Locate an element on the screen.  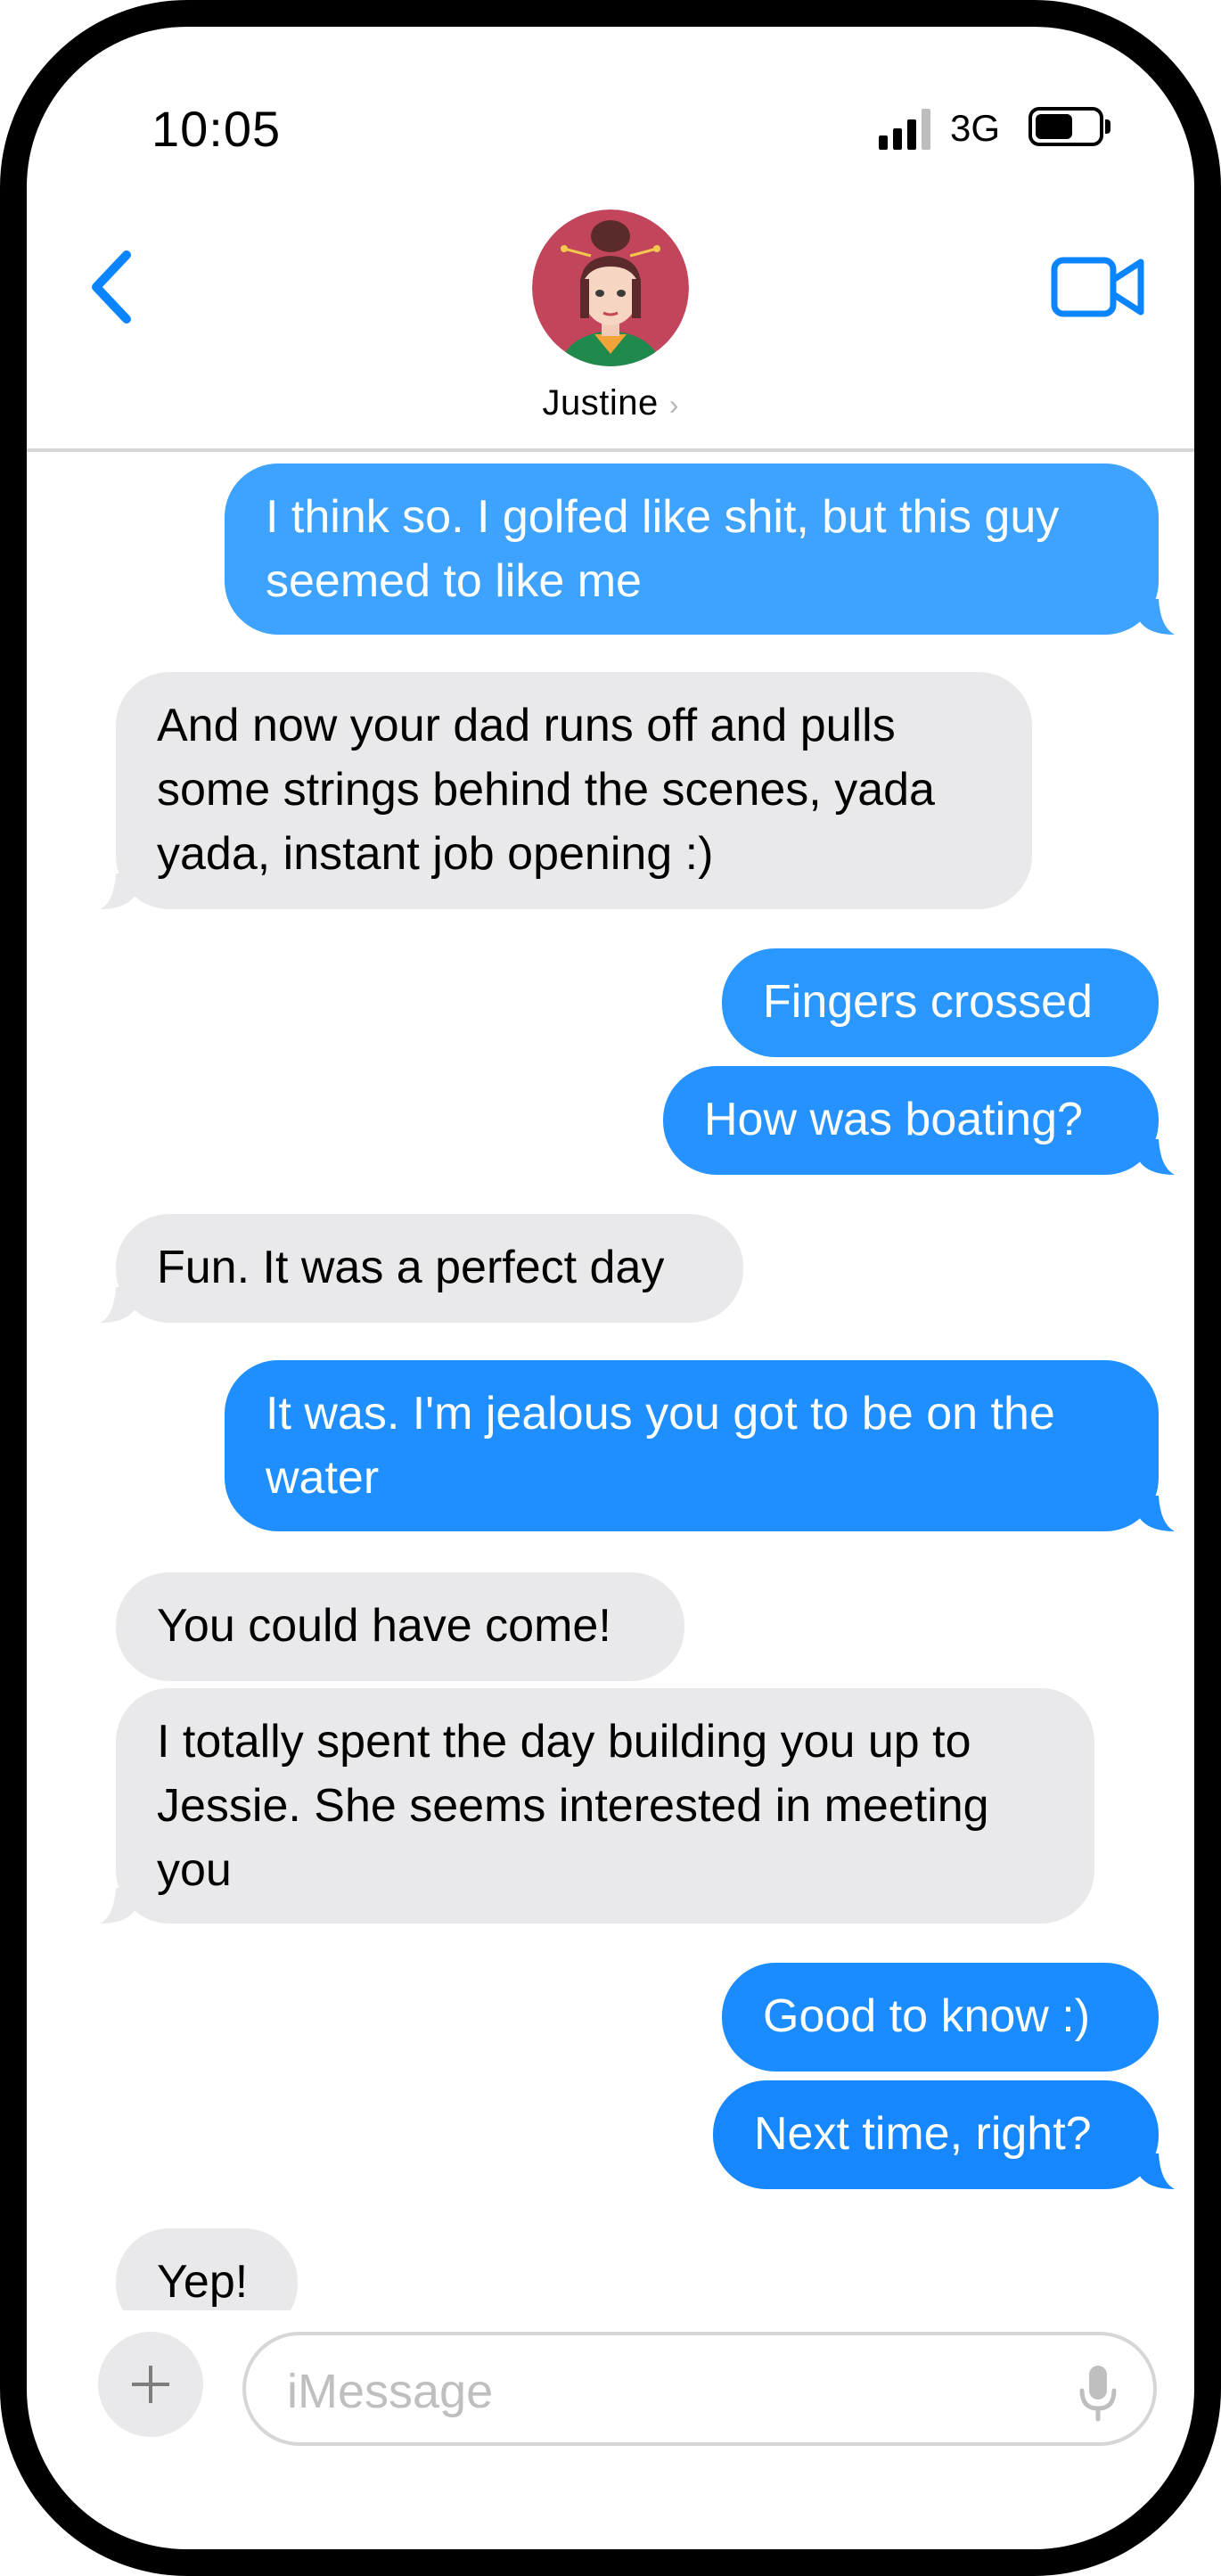
message-text: Fingers crossed is located at coordinates (928, 1002).